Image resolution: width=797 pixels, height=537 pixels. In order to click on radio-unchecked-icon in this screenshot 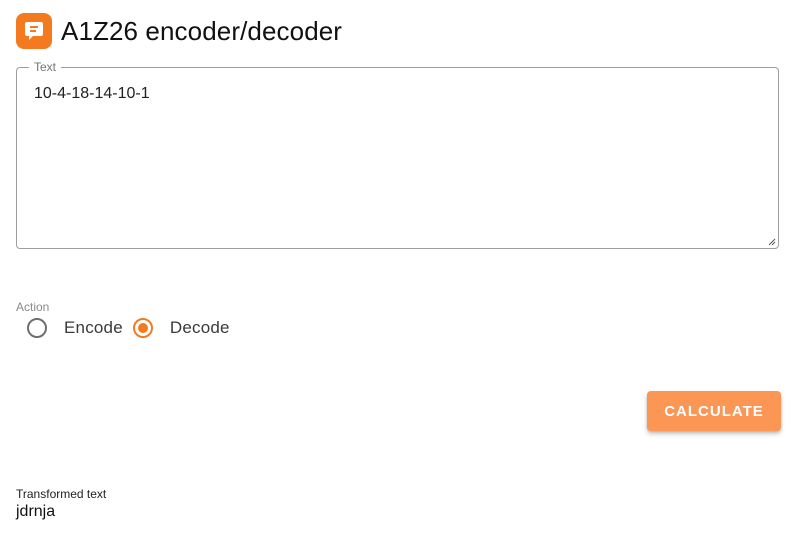, I will do `click(37, 328)`.